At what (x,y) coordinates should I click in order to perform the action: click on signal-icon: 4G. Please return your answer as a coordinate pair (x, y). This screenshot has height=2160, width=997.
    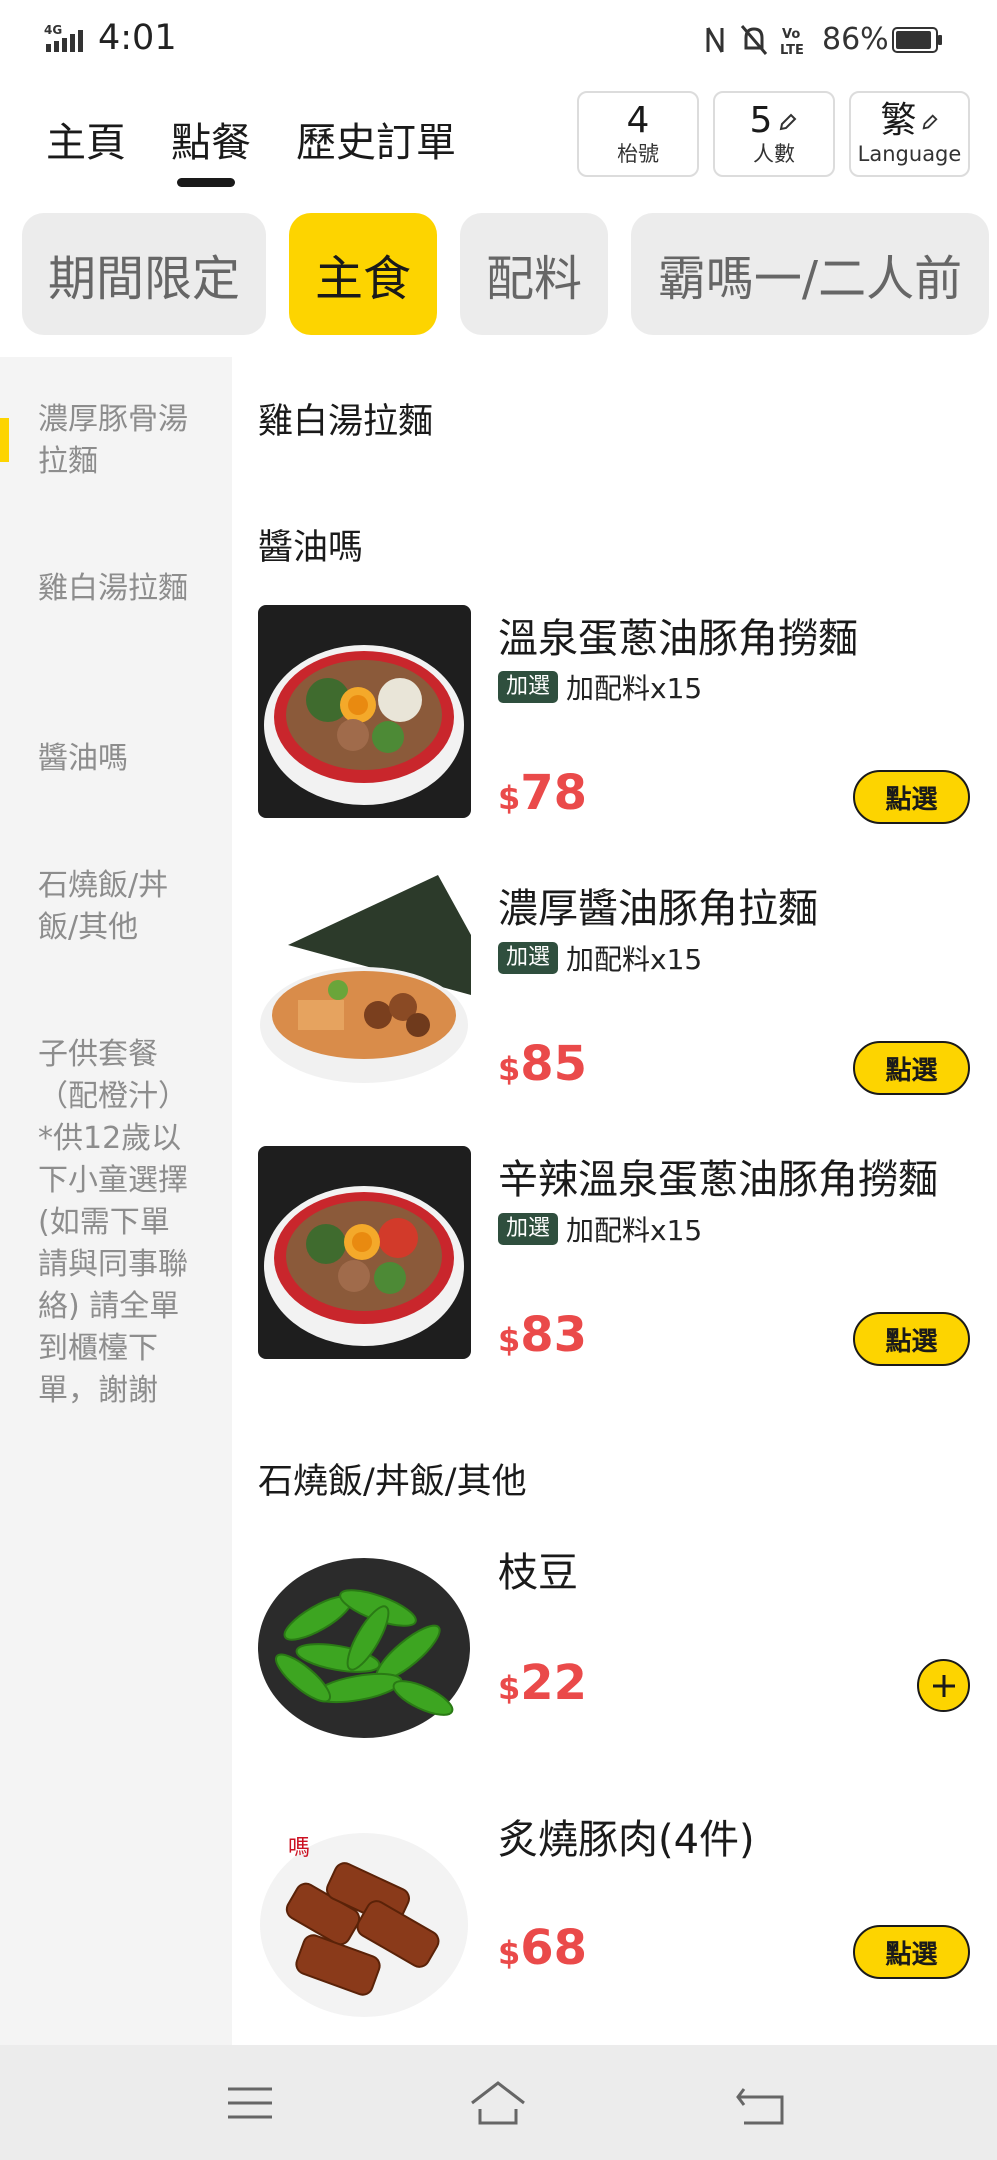
    Looking at the image, I should click on (63, 37).